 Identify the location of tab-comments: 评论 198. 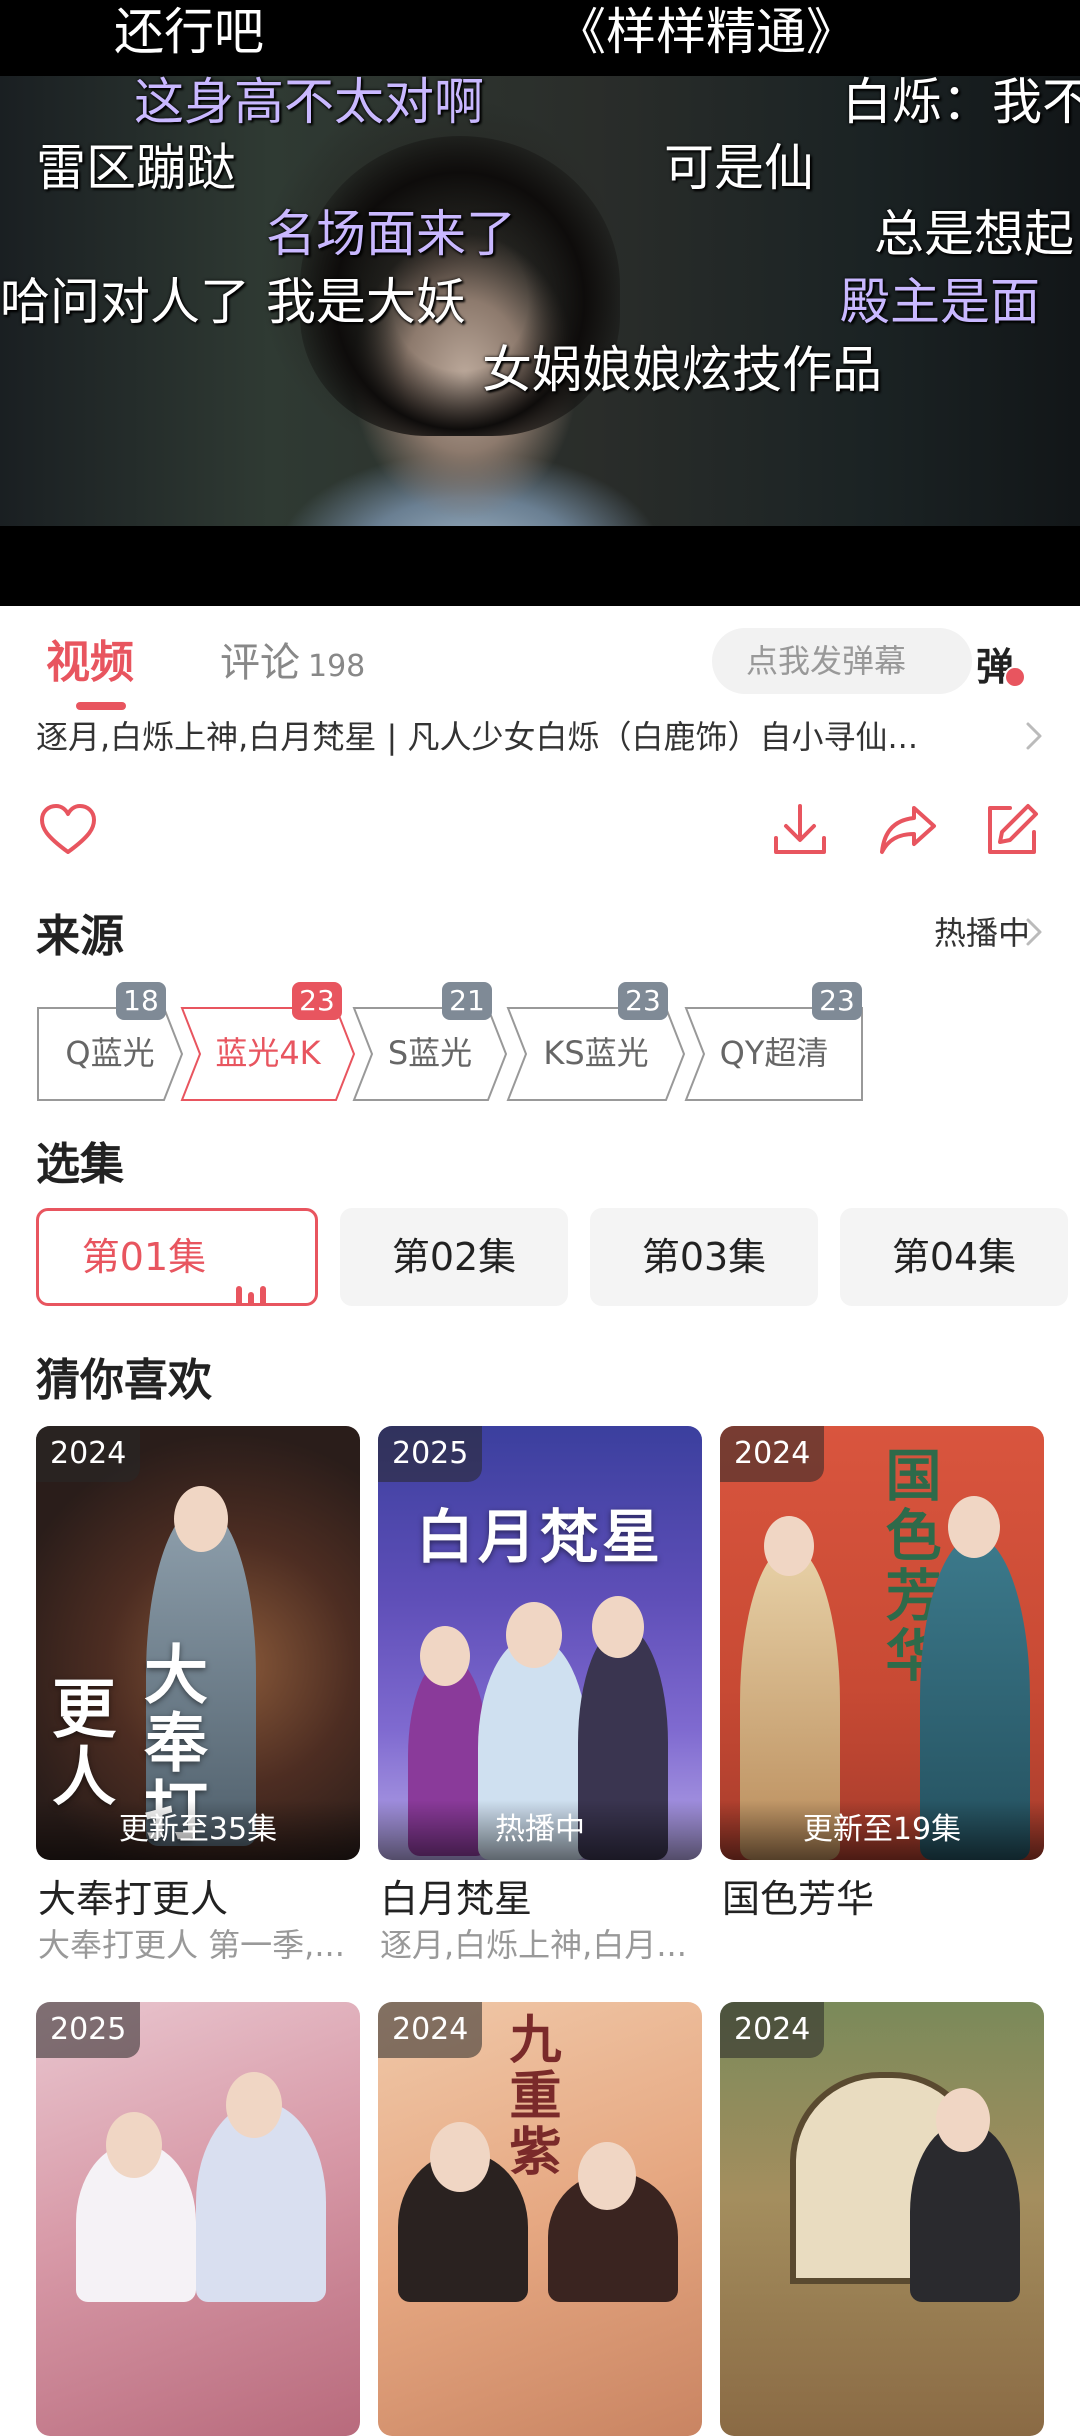
(292, 659).